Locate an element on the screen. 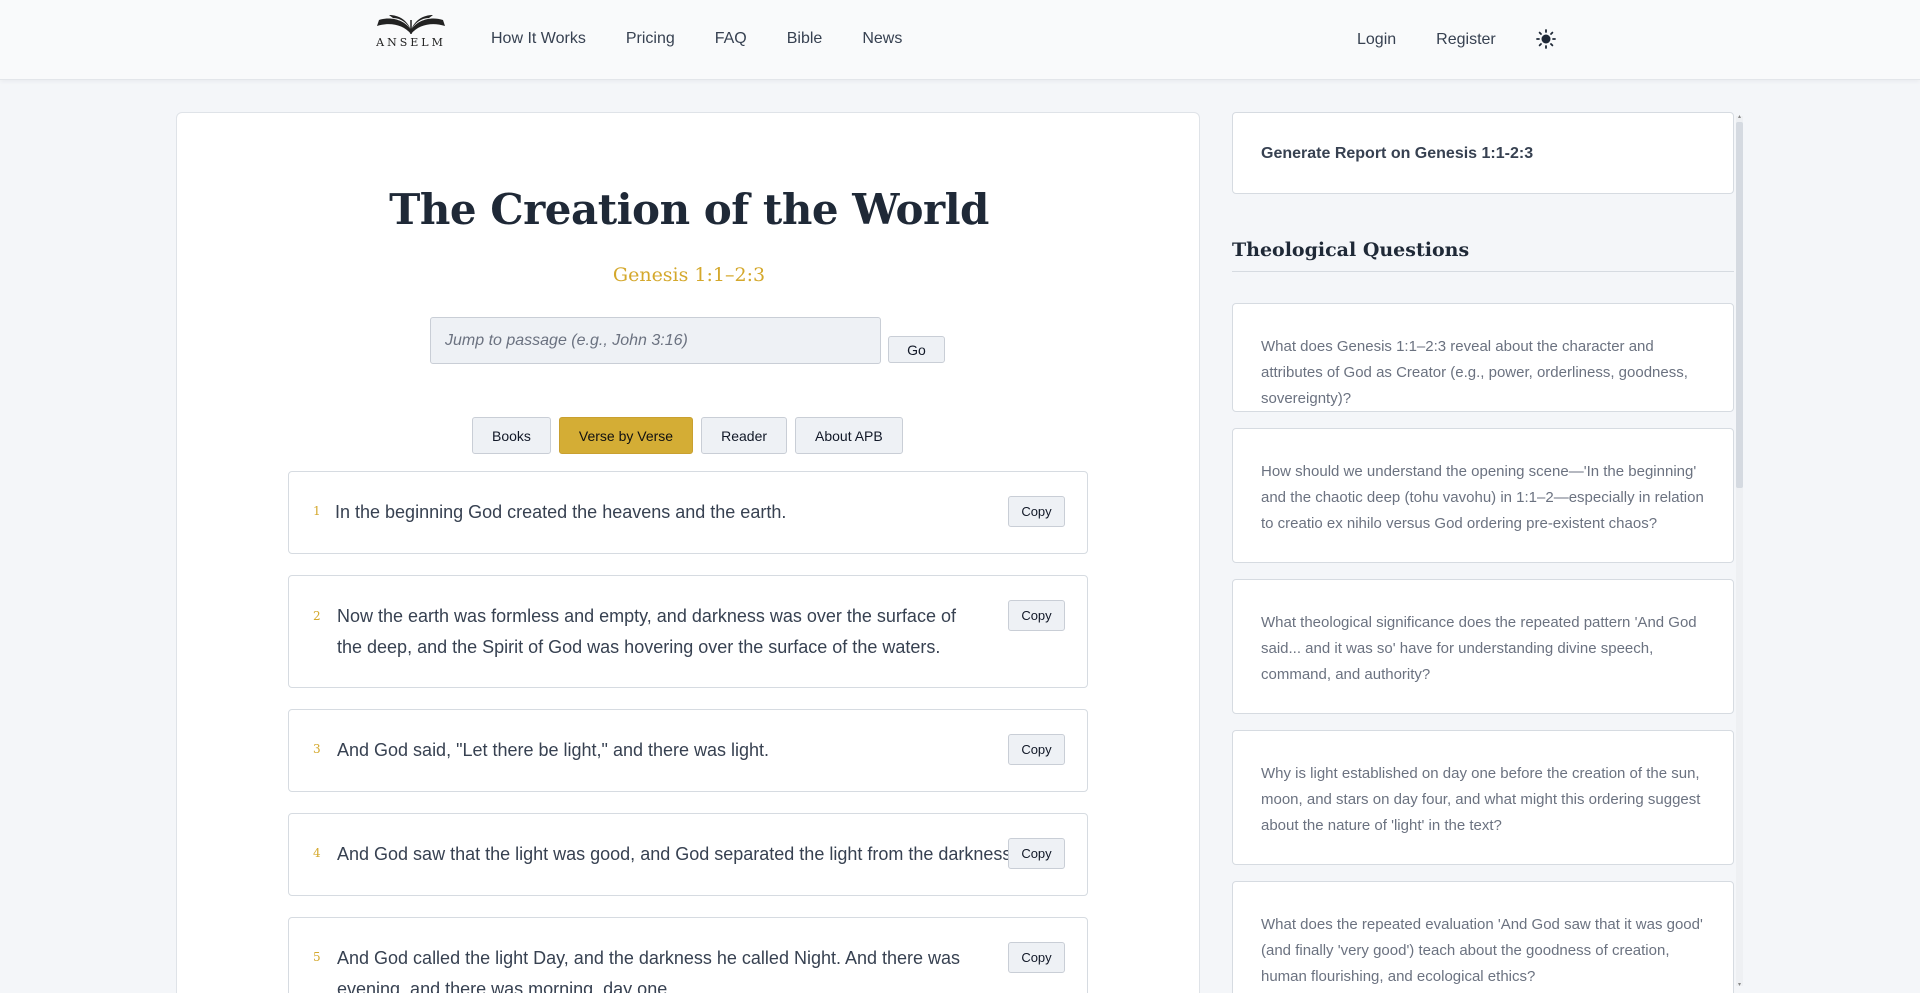 This screenshot has height=993, width=1920. tab-reader: Reader is located at coordinates (744, 435).